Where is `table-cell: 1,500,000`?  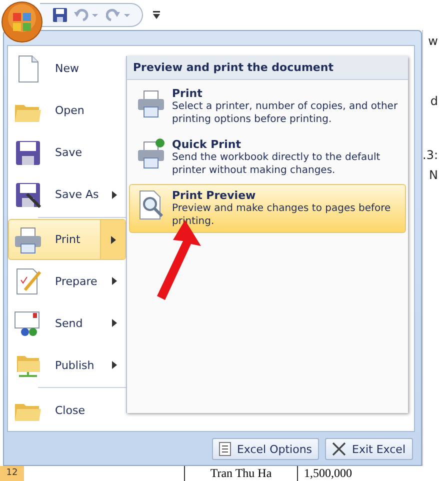
table-cell: 1,500,000 is located at coordinates (363, 473).